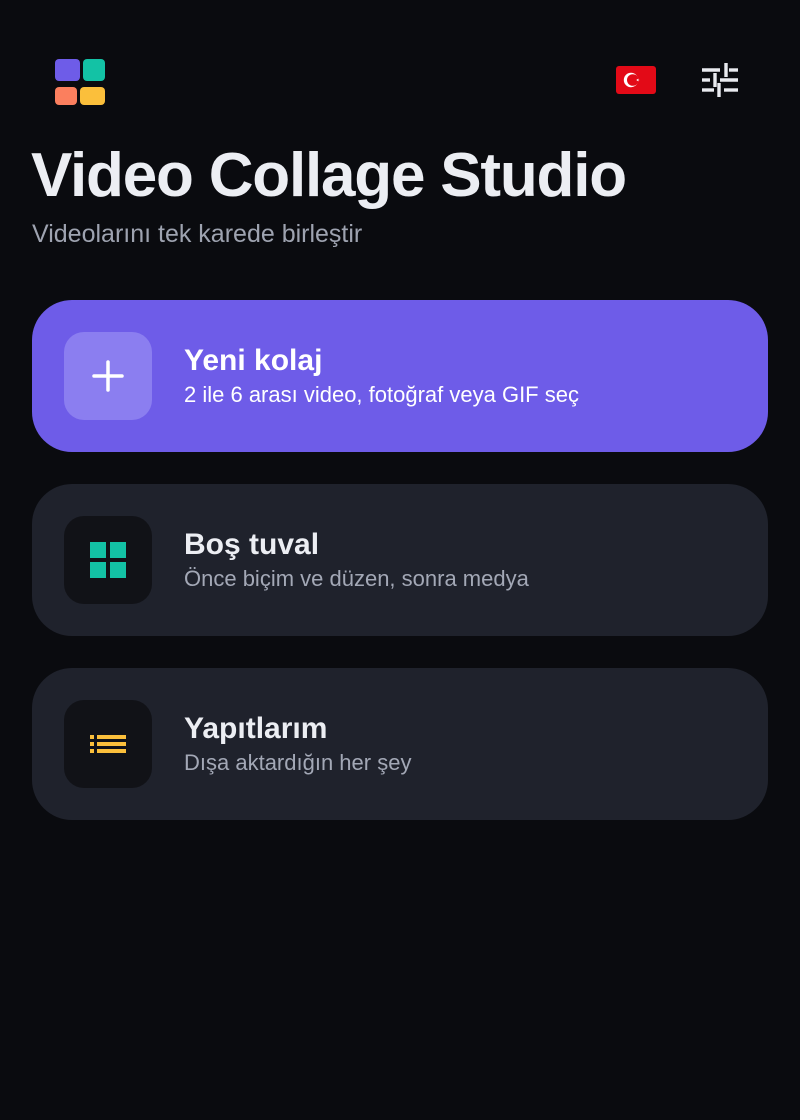 The height and width of the screenshot is (1120, 800). I want to click on blank-canvas-icon-box, so click(108, 560).